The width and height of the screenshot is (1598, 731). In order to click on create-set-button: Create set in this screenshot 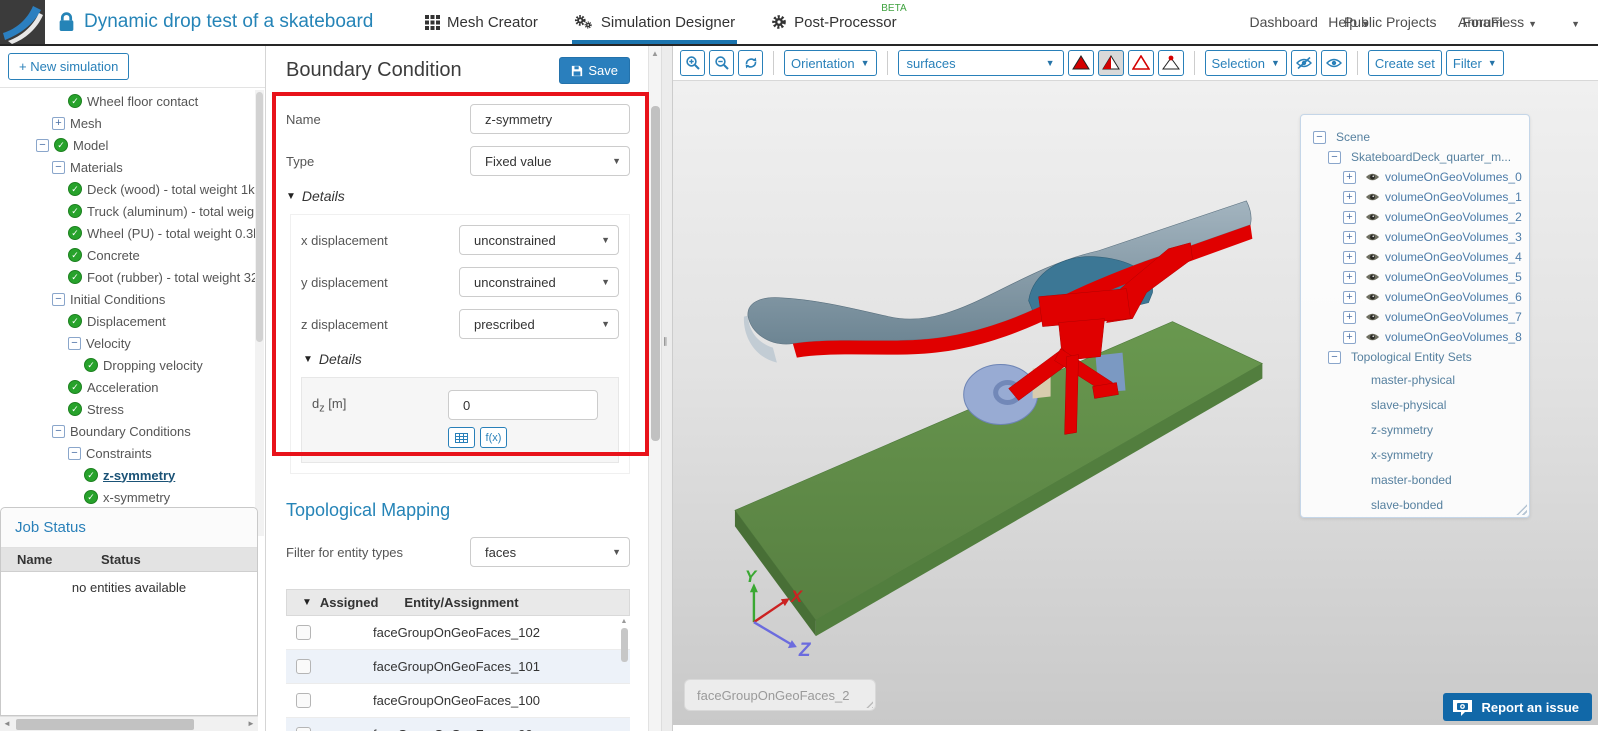, I will do `click(1404, 63)`.